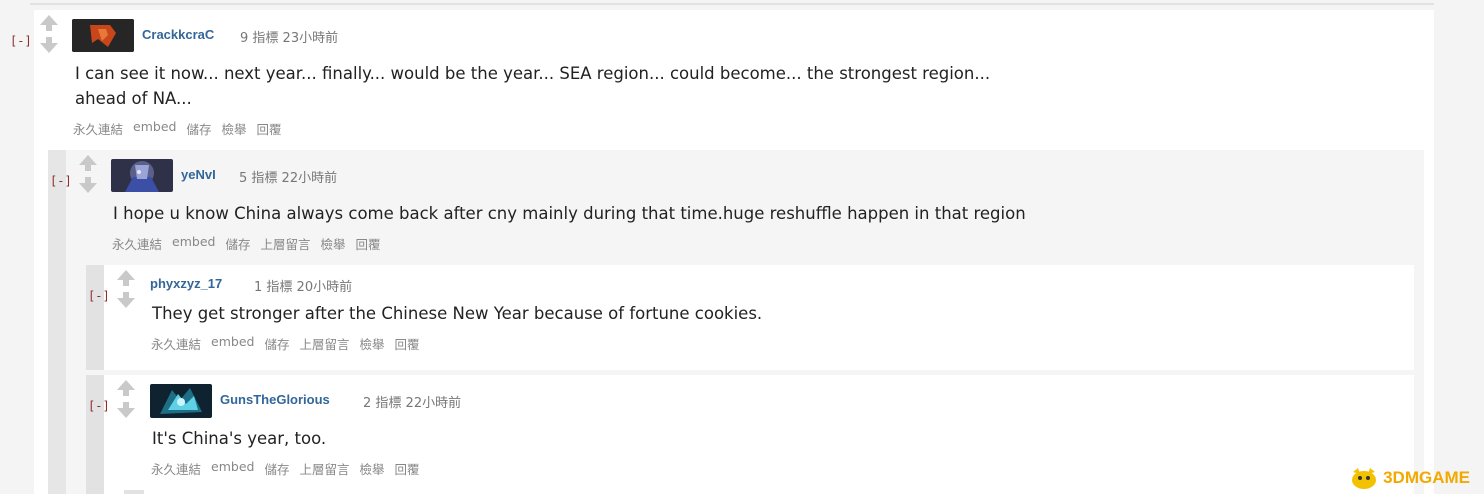 The image size is (1484, 494). What do you see at coordinates (239, 438) in the screenshot?
I see `comment-body: It's China's year, too.` at bounding box center [239, 438].